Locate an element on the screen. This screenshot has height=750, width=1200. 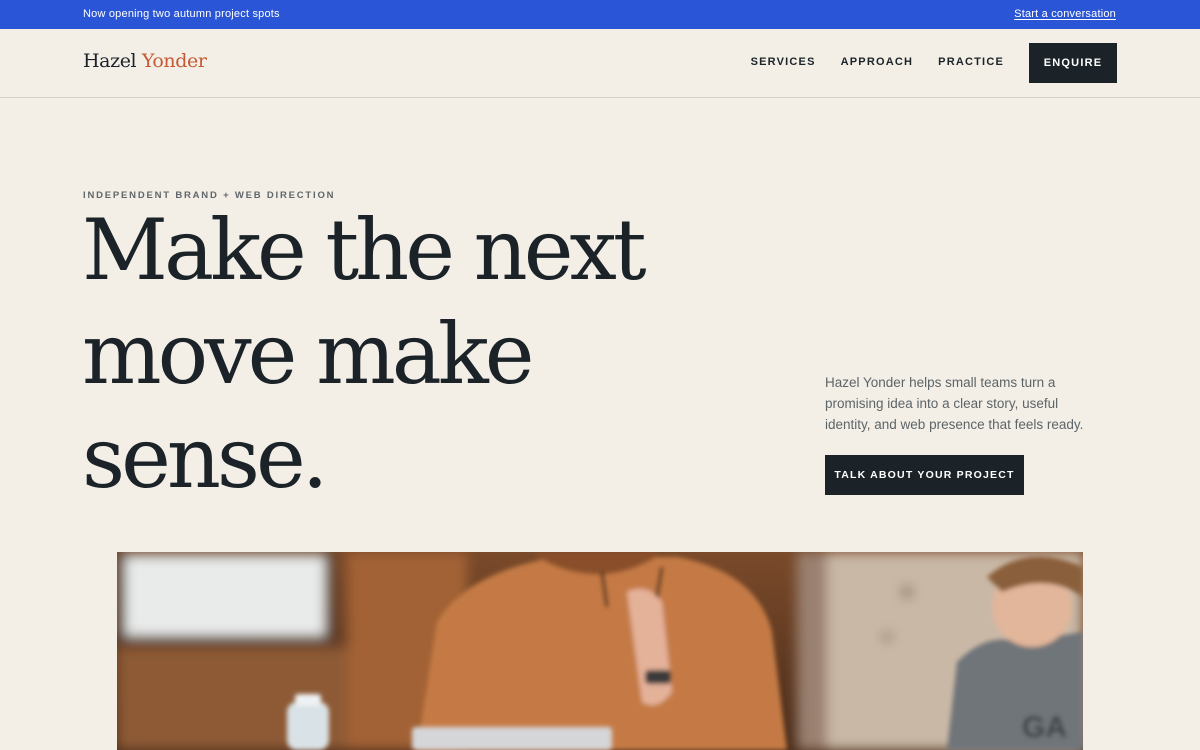
start-conversation-link: Start a conversation is located at coordinates (1065, 14).